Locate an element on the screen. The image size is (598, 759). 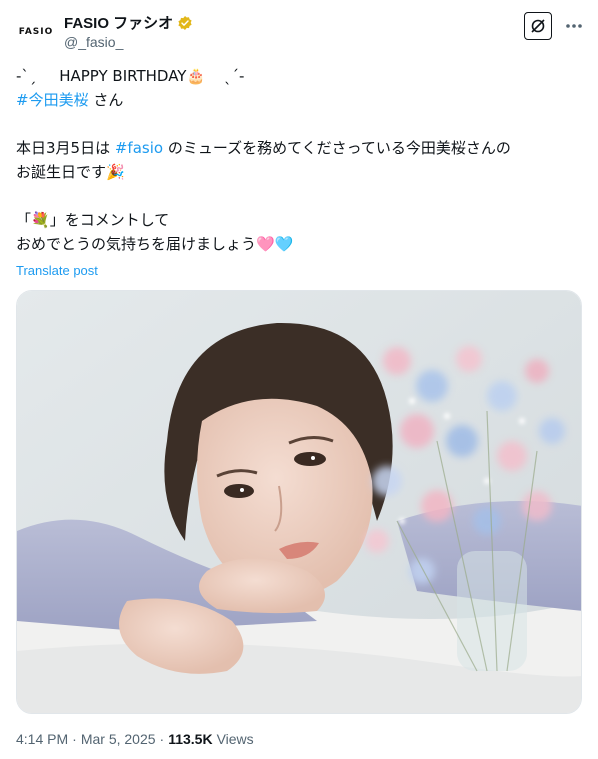
bouquet-icon: 💐 is located at coordinates (40, 220).